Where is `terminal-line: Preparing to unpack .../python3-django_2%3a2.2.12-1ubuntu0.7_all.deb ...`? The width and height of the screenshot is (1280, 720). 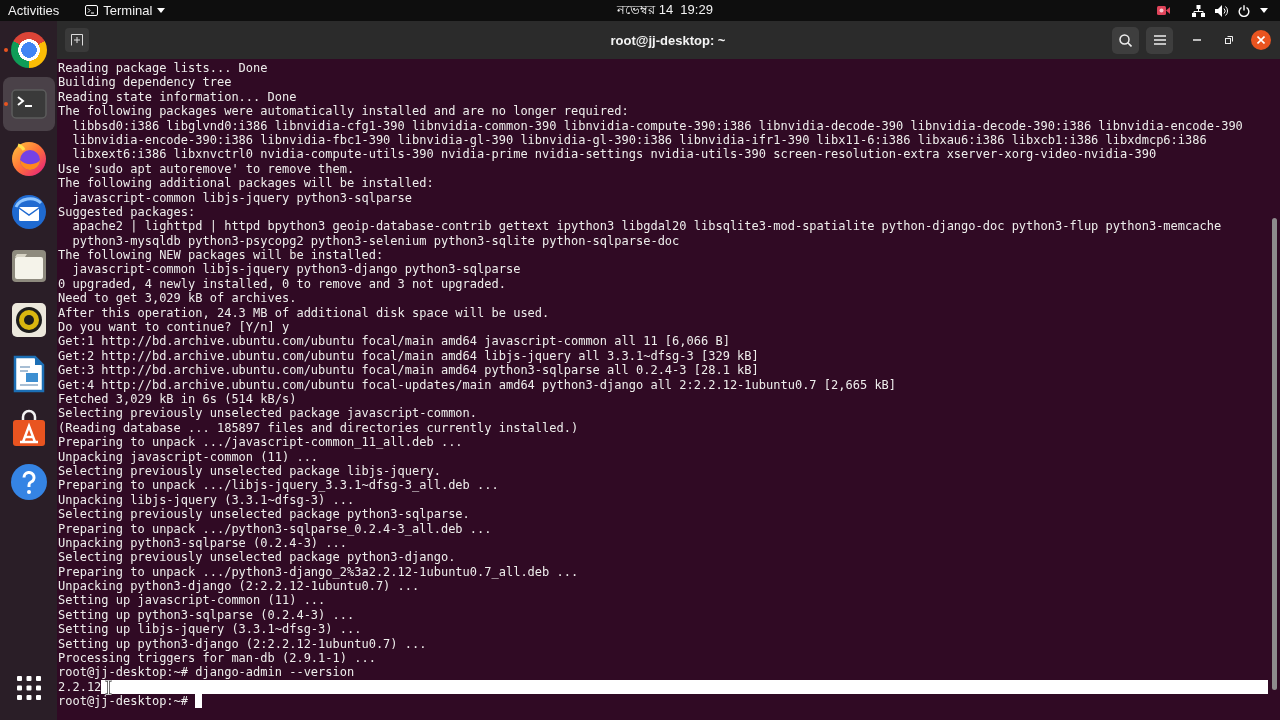
terminal-line: Preparing to unpack .../python3-django_2%3a2.2.12-1ubuntu0.7_all.deb ... is located at coordinates (318, 572).